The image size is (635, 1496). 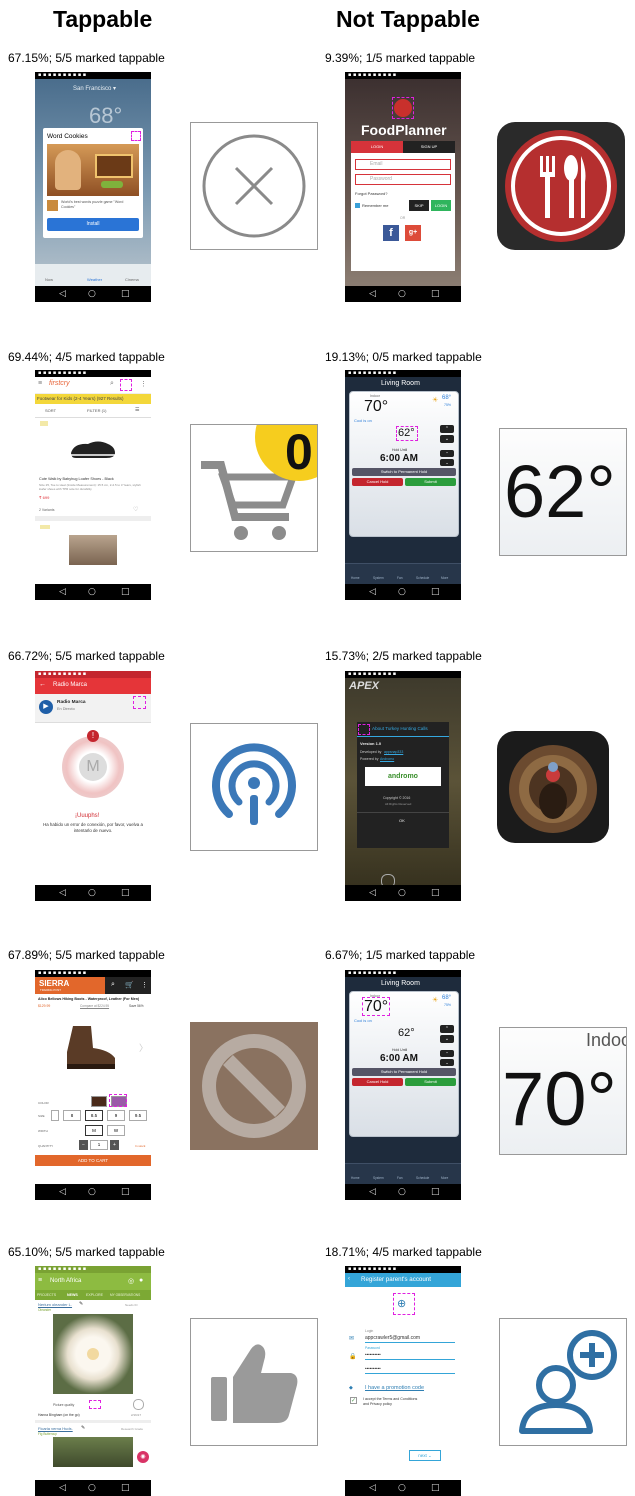 What do you see at coordinates (429, 147) in the screenshot?
I see `tab-signup: SIGN UP` at bounding box center [429, 147].